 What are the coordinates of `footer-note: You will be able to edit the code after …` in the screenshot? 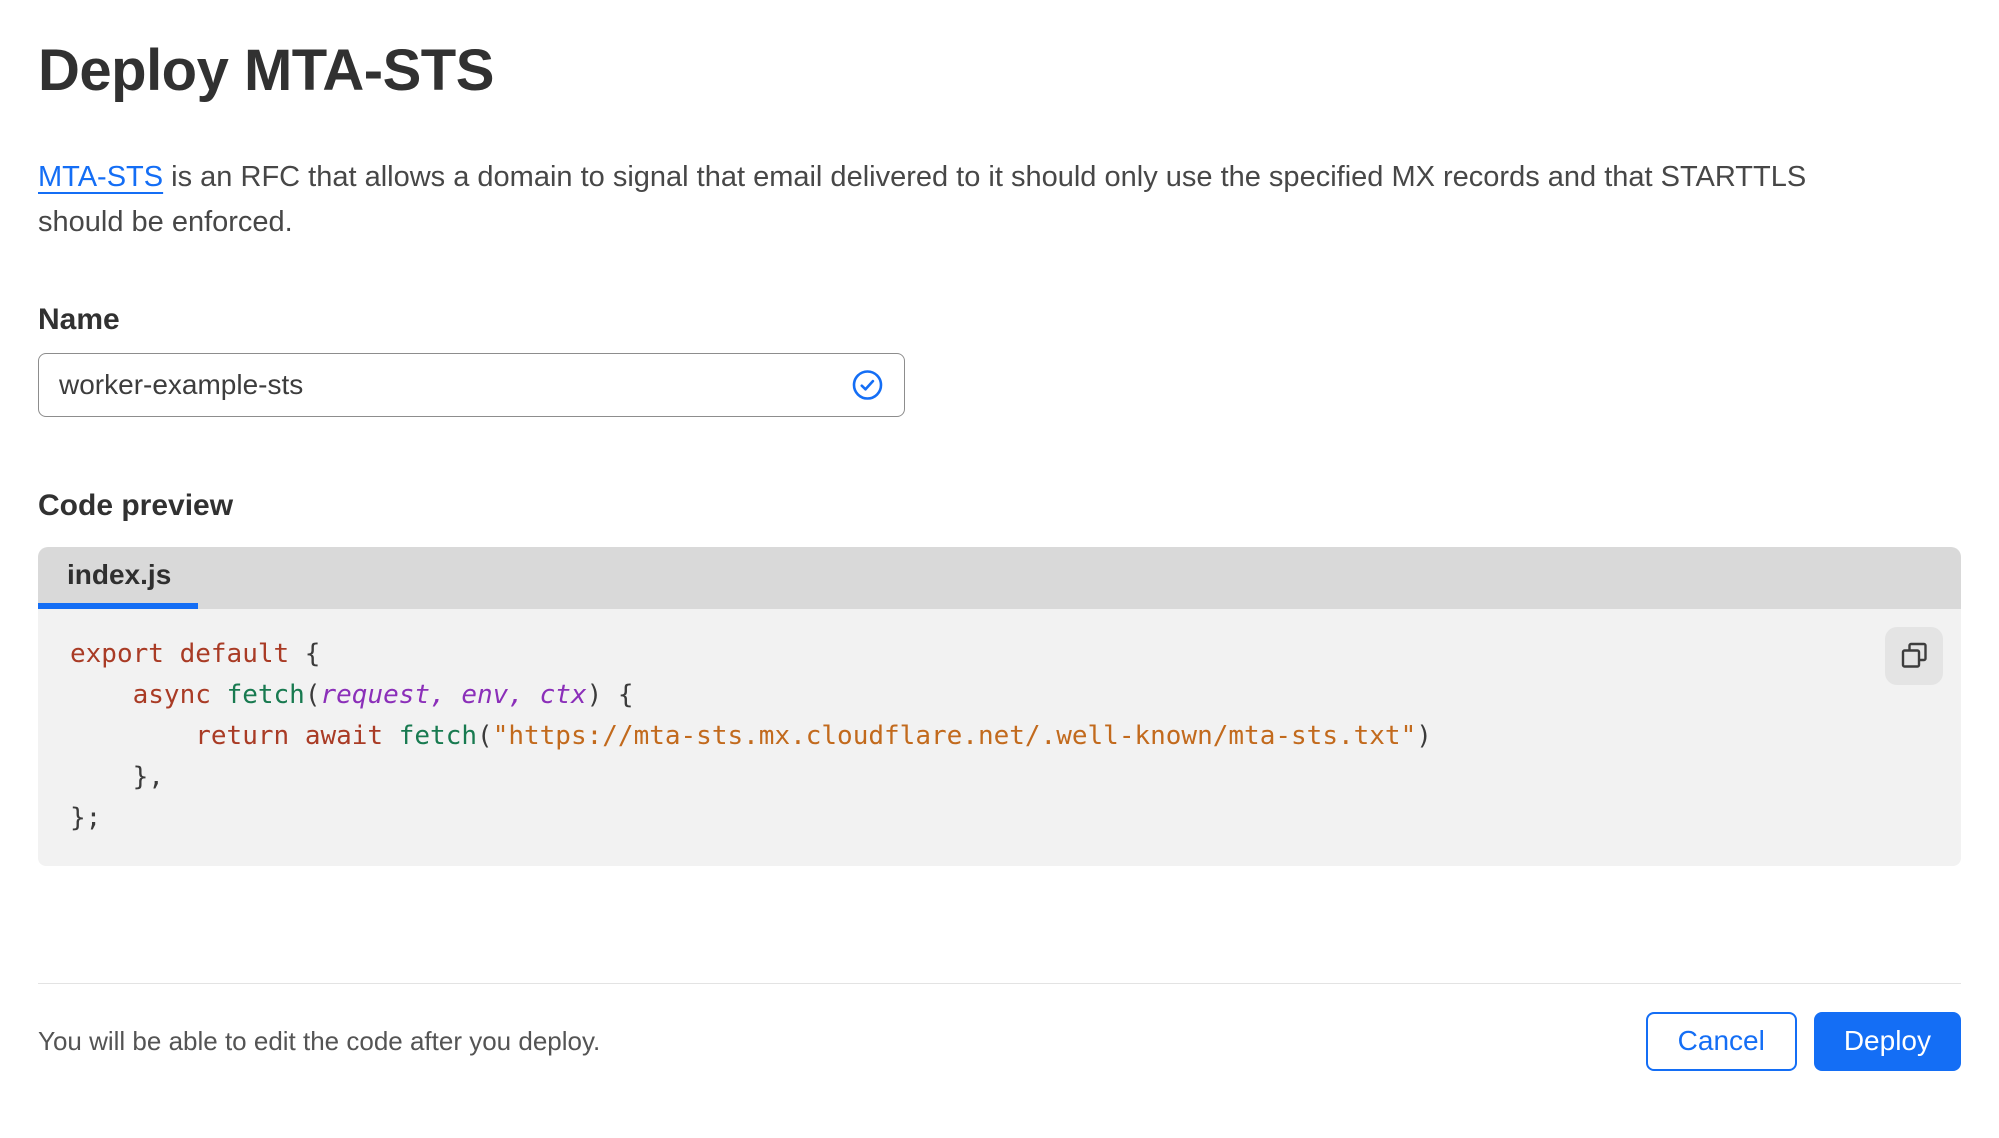 It's located at (319, 1040).